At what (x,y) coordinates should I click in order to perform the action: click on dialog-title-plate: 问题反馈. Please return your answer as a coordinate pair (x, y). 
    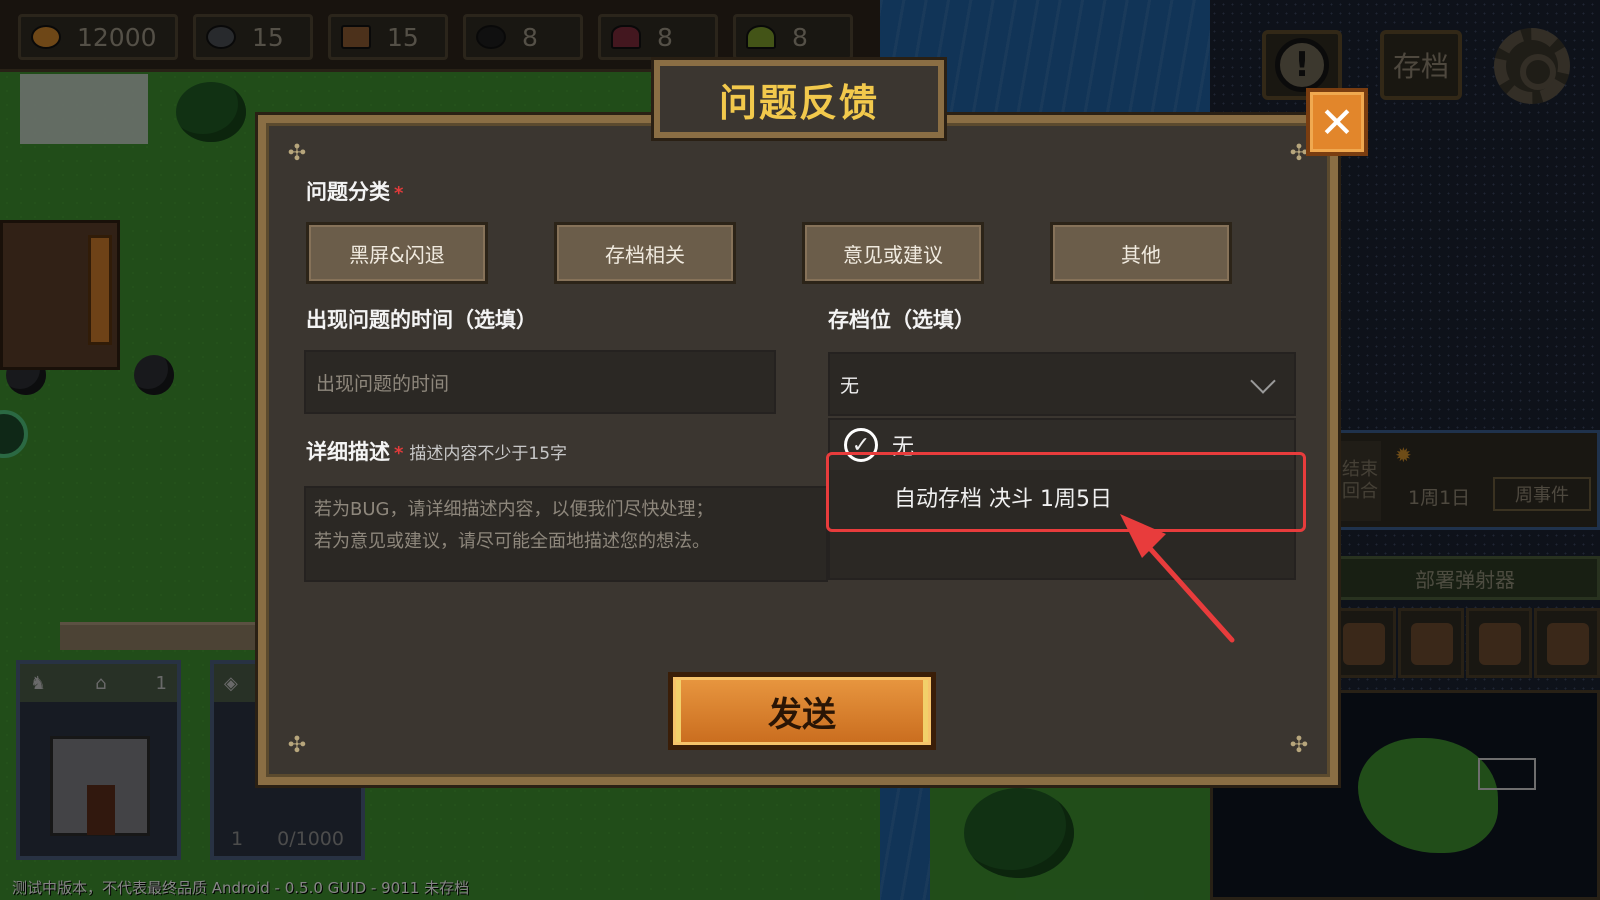
    Looking at the image, I should click on (799, 99).